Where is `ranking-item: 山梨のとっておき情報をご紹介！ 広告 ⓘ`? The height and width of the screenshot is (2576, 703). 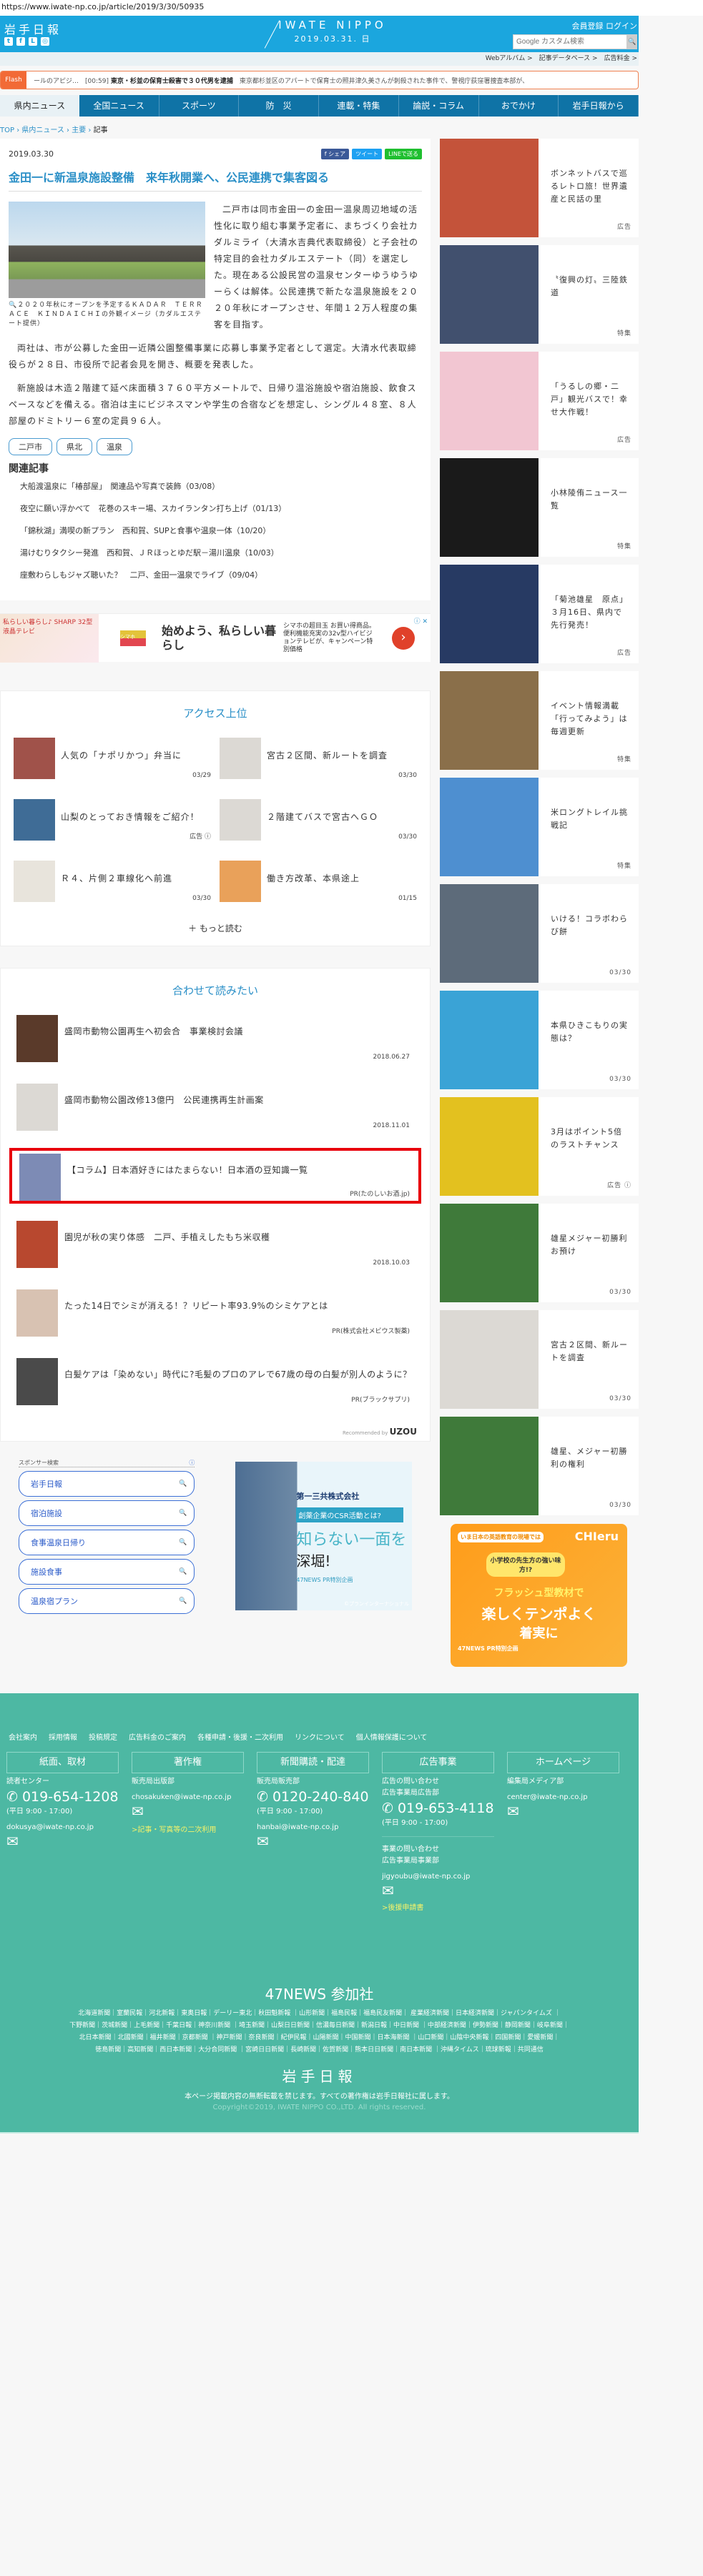
ranking-item: 山梨のとっておき情報をご紹介！ 広告 ⓘ is located at coordinates (113, 820).